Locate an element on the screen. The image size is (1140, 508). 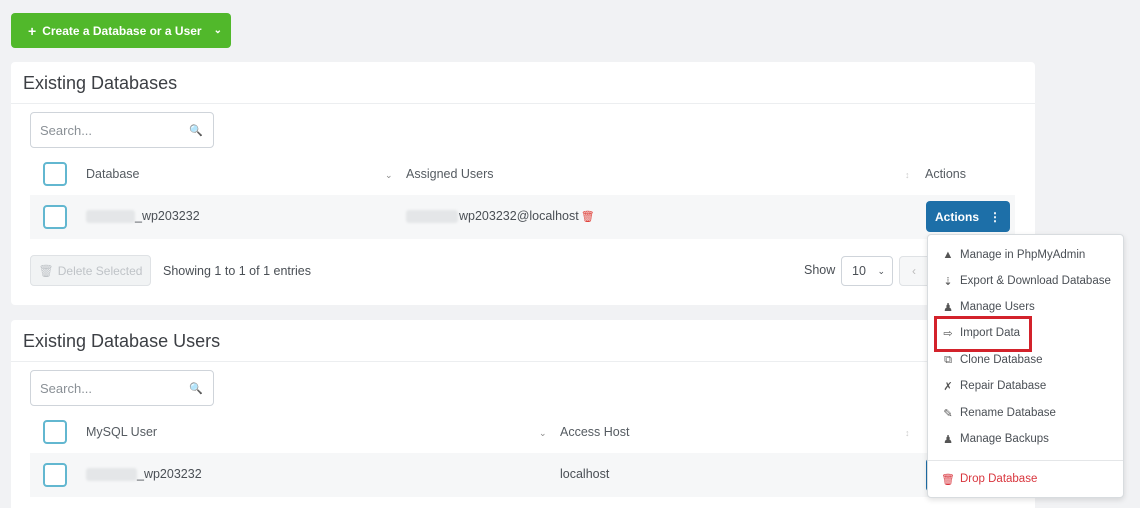
mysql-user-column-header: MySQL User is located at coordinates (121, 432).